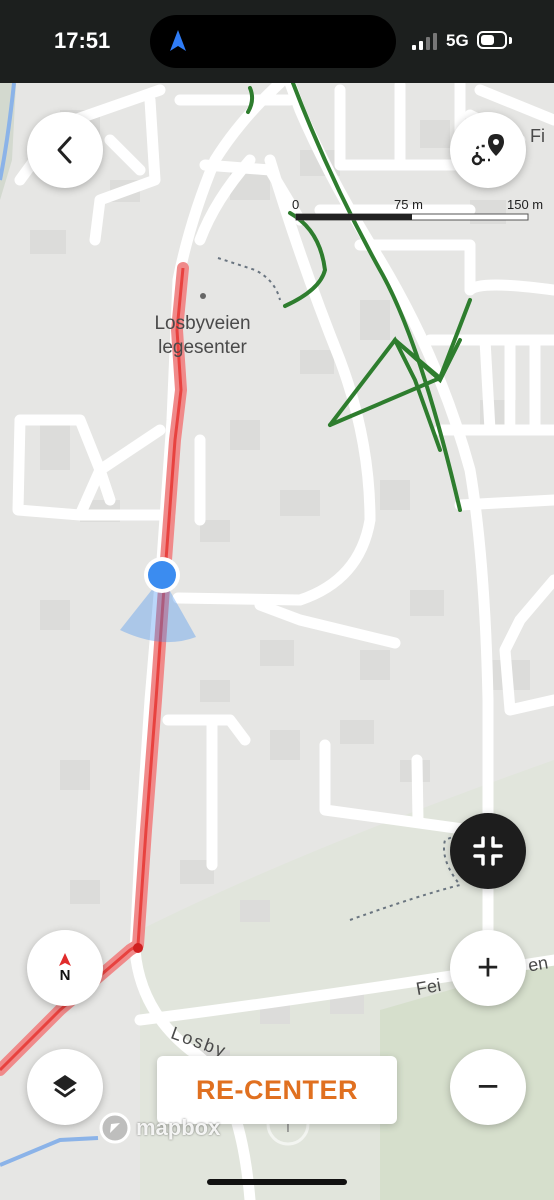 The height and width of the screenshot is (1200, 554). Describe the element at coordinates (202, 335) in the screenshot. I see `poi-label: Losbyveien legesenter` at that location.